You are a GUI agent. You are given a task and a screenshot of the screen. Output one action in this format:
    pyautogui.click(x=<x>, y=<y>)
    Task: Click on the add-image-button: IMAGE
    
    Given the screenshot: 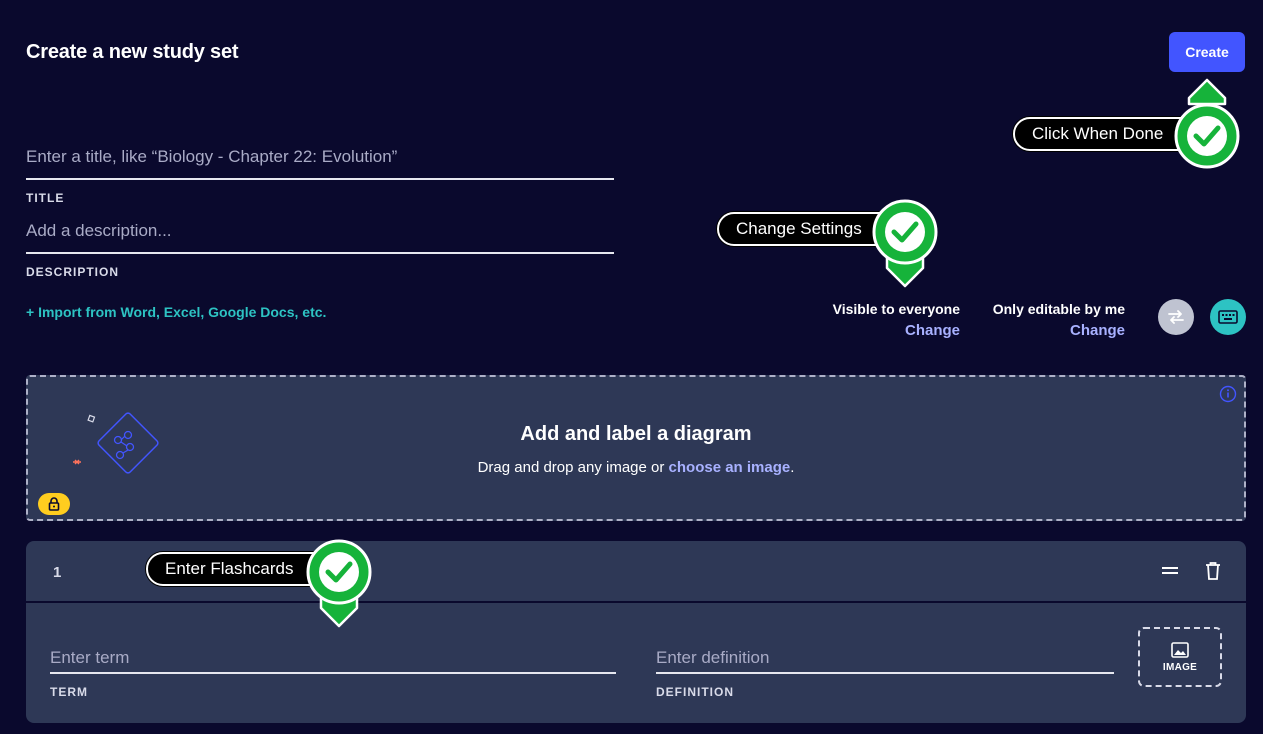 What is the action you would take?
    pyautogui.click(x=1180, y=657)
    